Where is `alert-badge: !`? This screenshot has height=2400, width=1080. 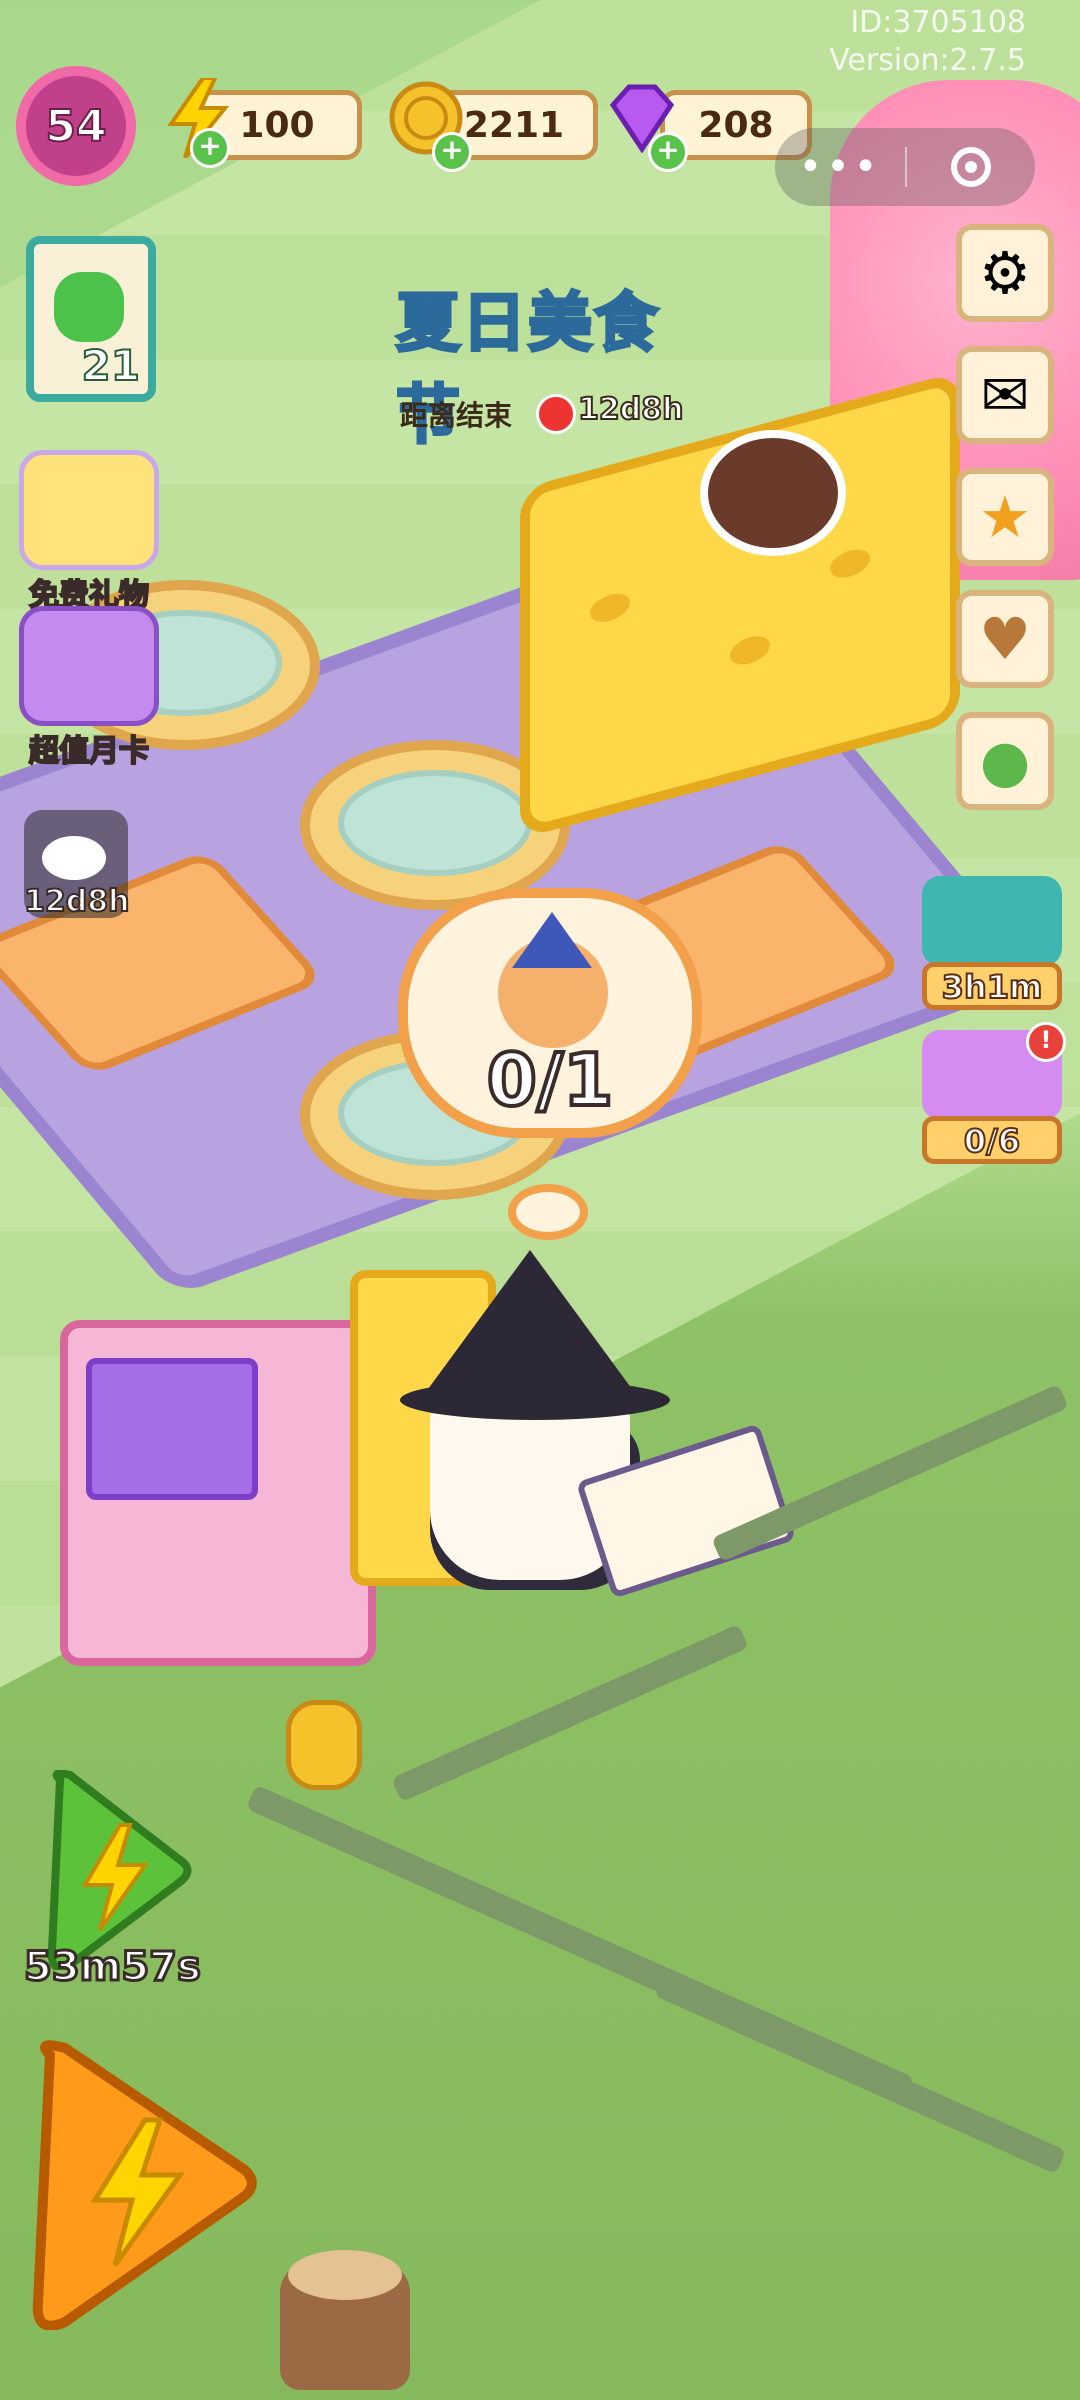
alert-badge: ! is located at coordinates (1046, 1042).